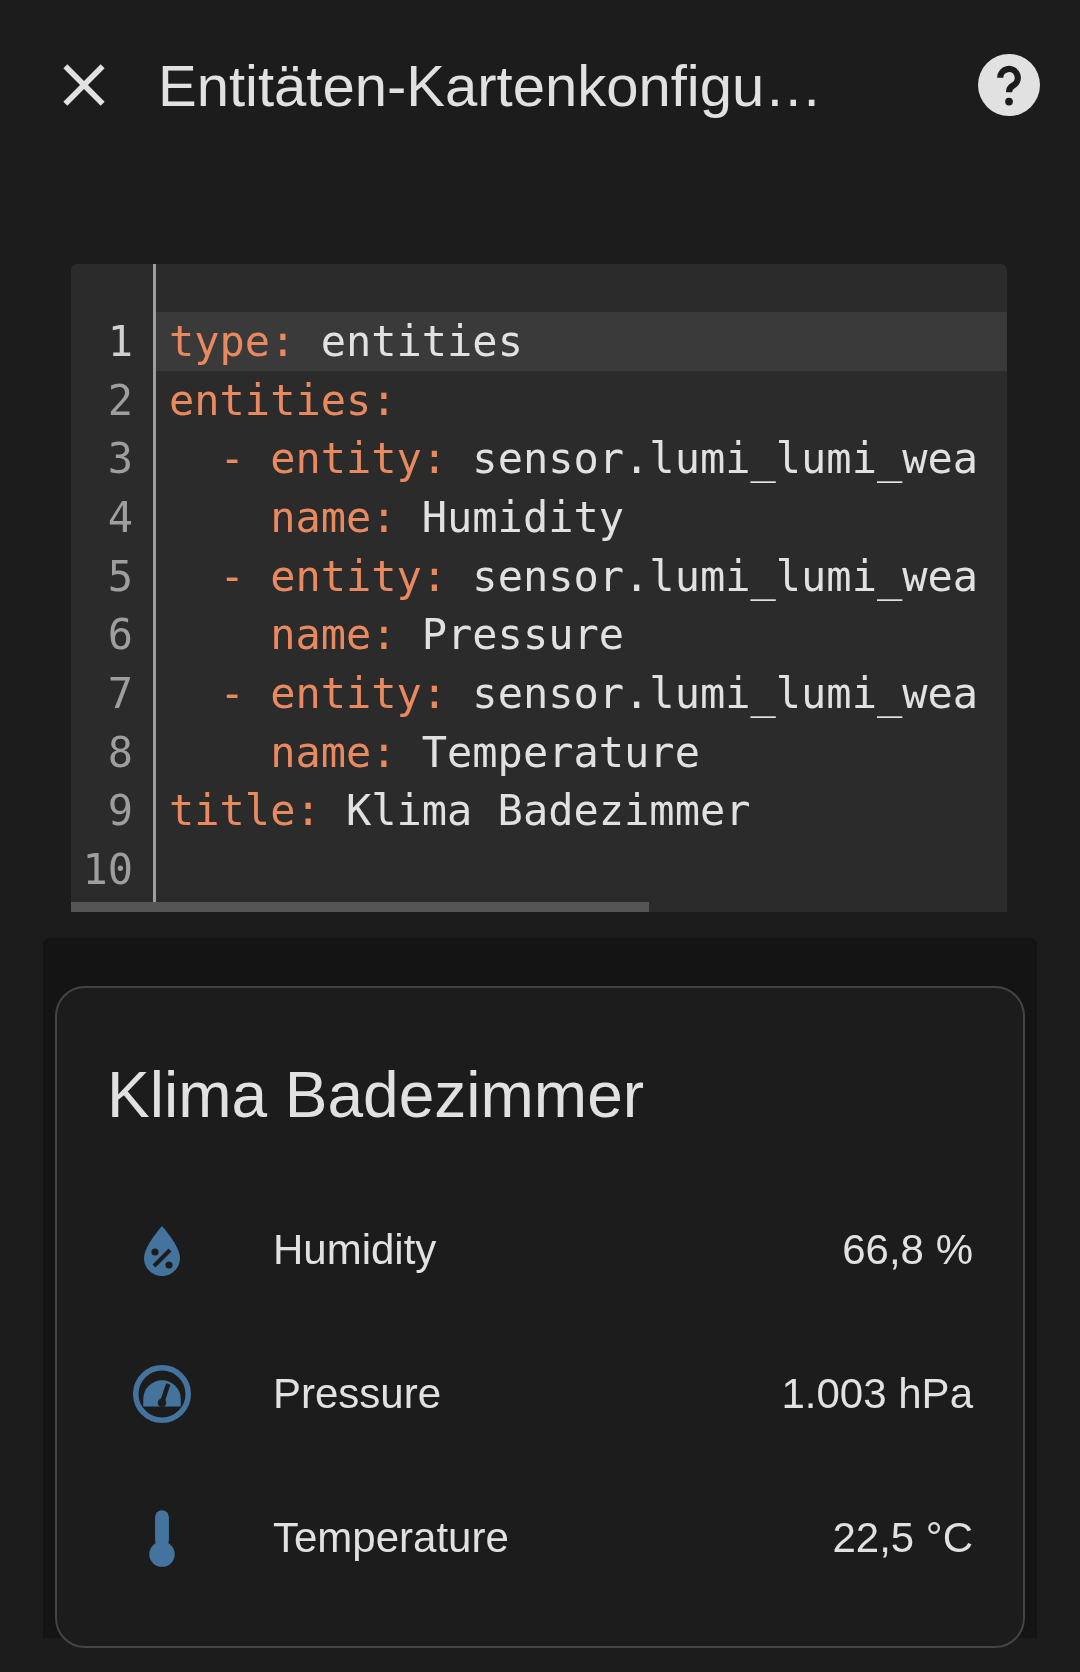 The width and height of the screenshot is (1080, 1672). I want to click on line-number: 1, so click(119, 341).